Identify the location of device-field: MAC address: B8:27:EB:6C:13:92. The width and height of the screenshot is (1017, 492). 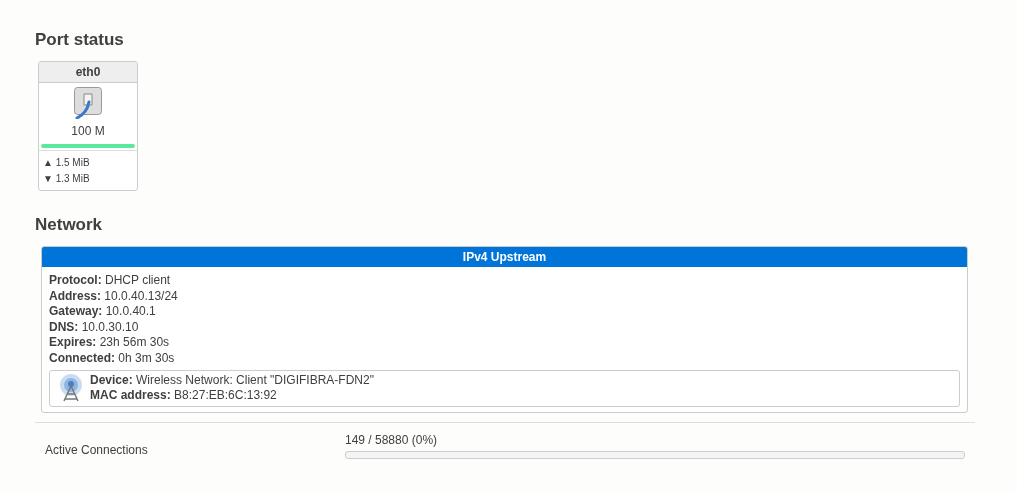
(232, 396).